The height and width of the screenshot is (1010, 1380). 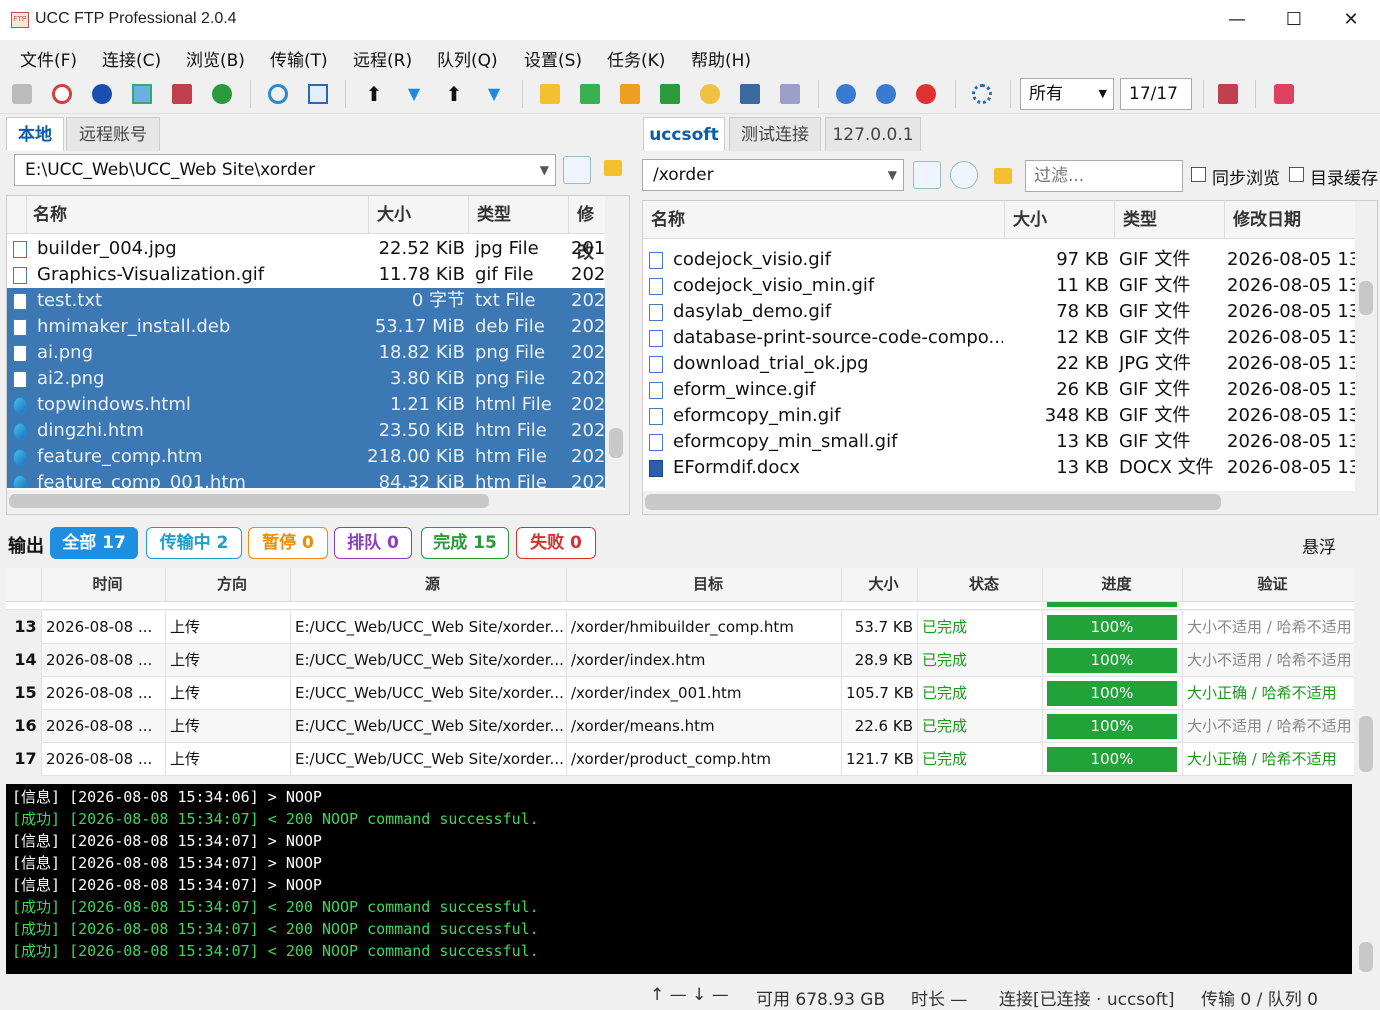 What do you see at coordinates (288, 543) in the screenshot?
I see `badge-paused: 暂停 0` at bounding box center [288, 543].